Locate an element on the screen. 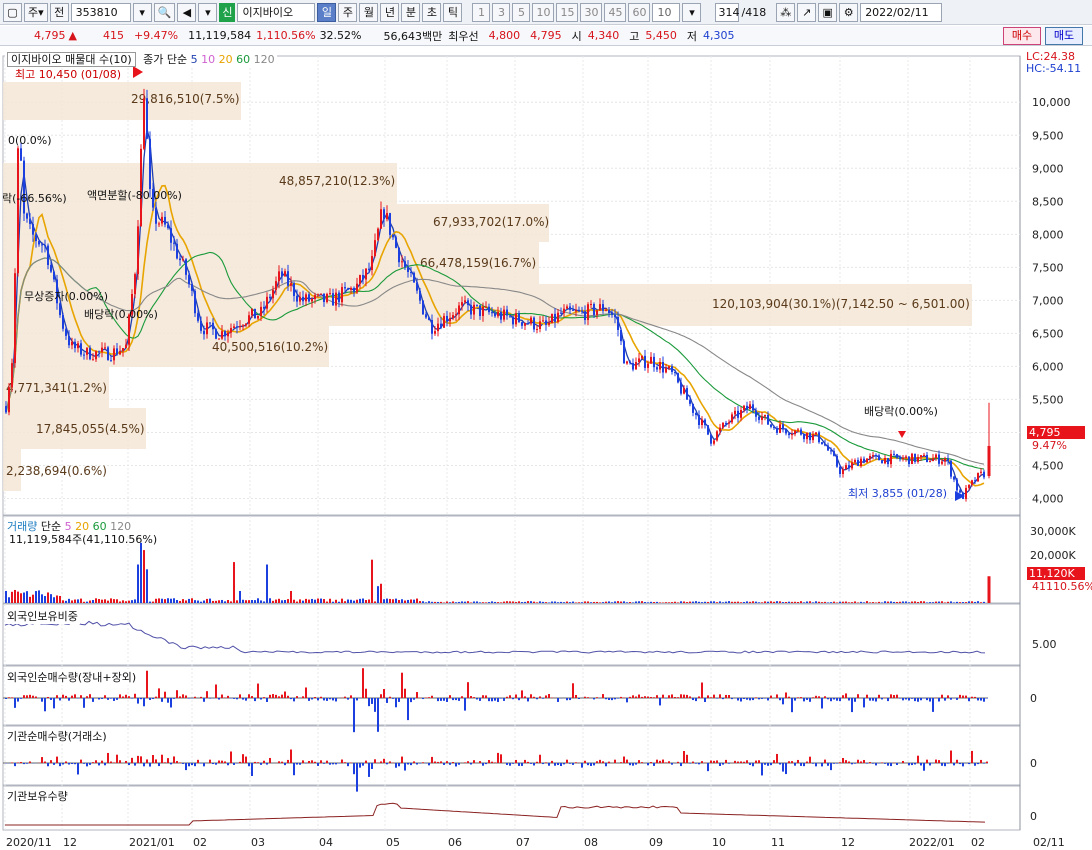 The width and height of the screenshot is (1092, 850). volume-profile-label: 66,478,159(16.7%) is located at coordinates (478, 263).